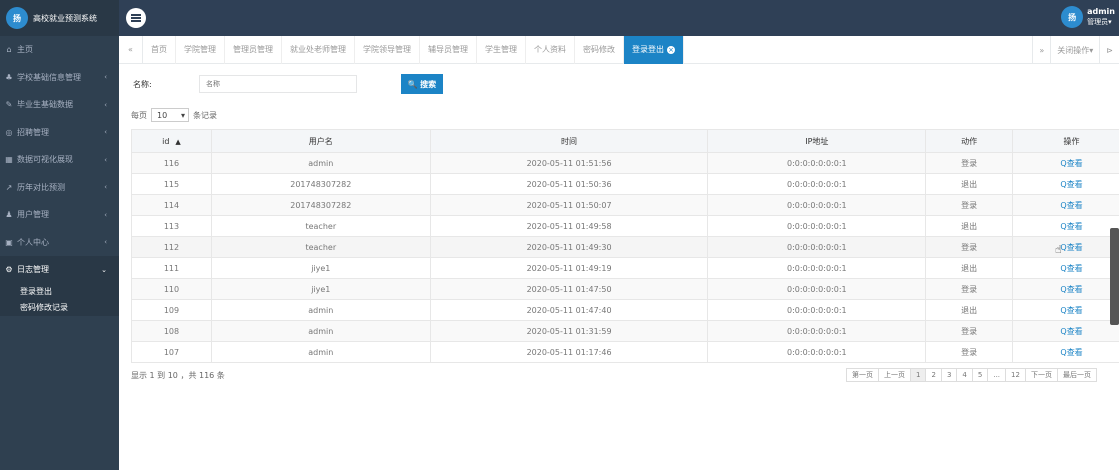  What do you see at coordinates (569, 352) in the screenshot?
I see `cell-time: 2020-05-11 01:17:46` at bounding box center [569, 352].